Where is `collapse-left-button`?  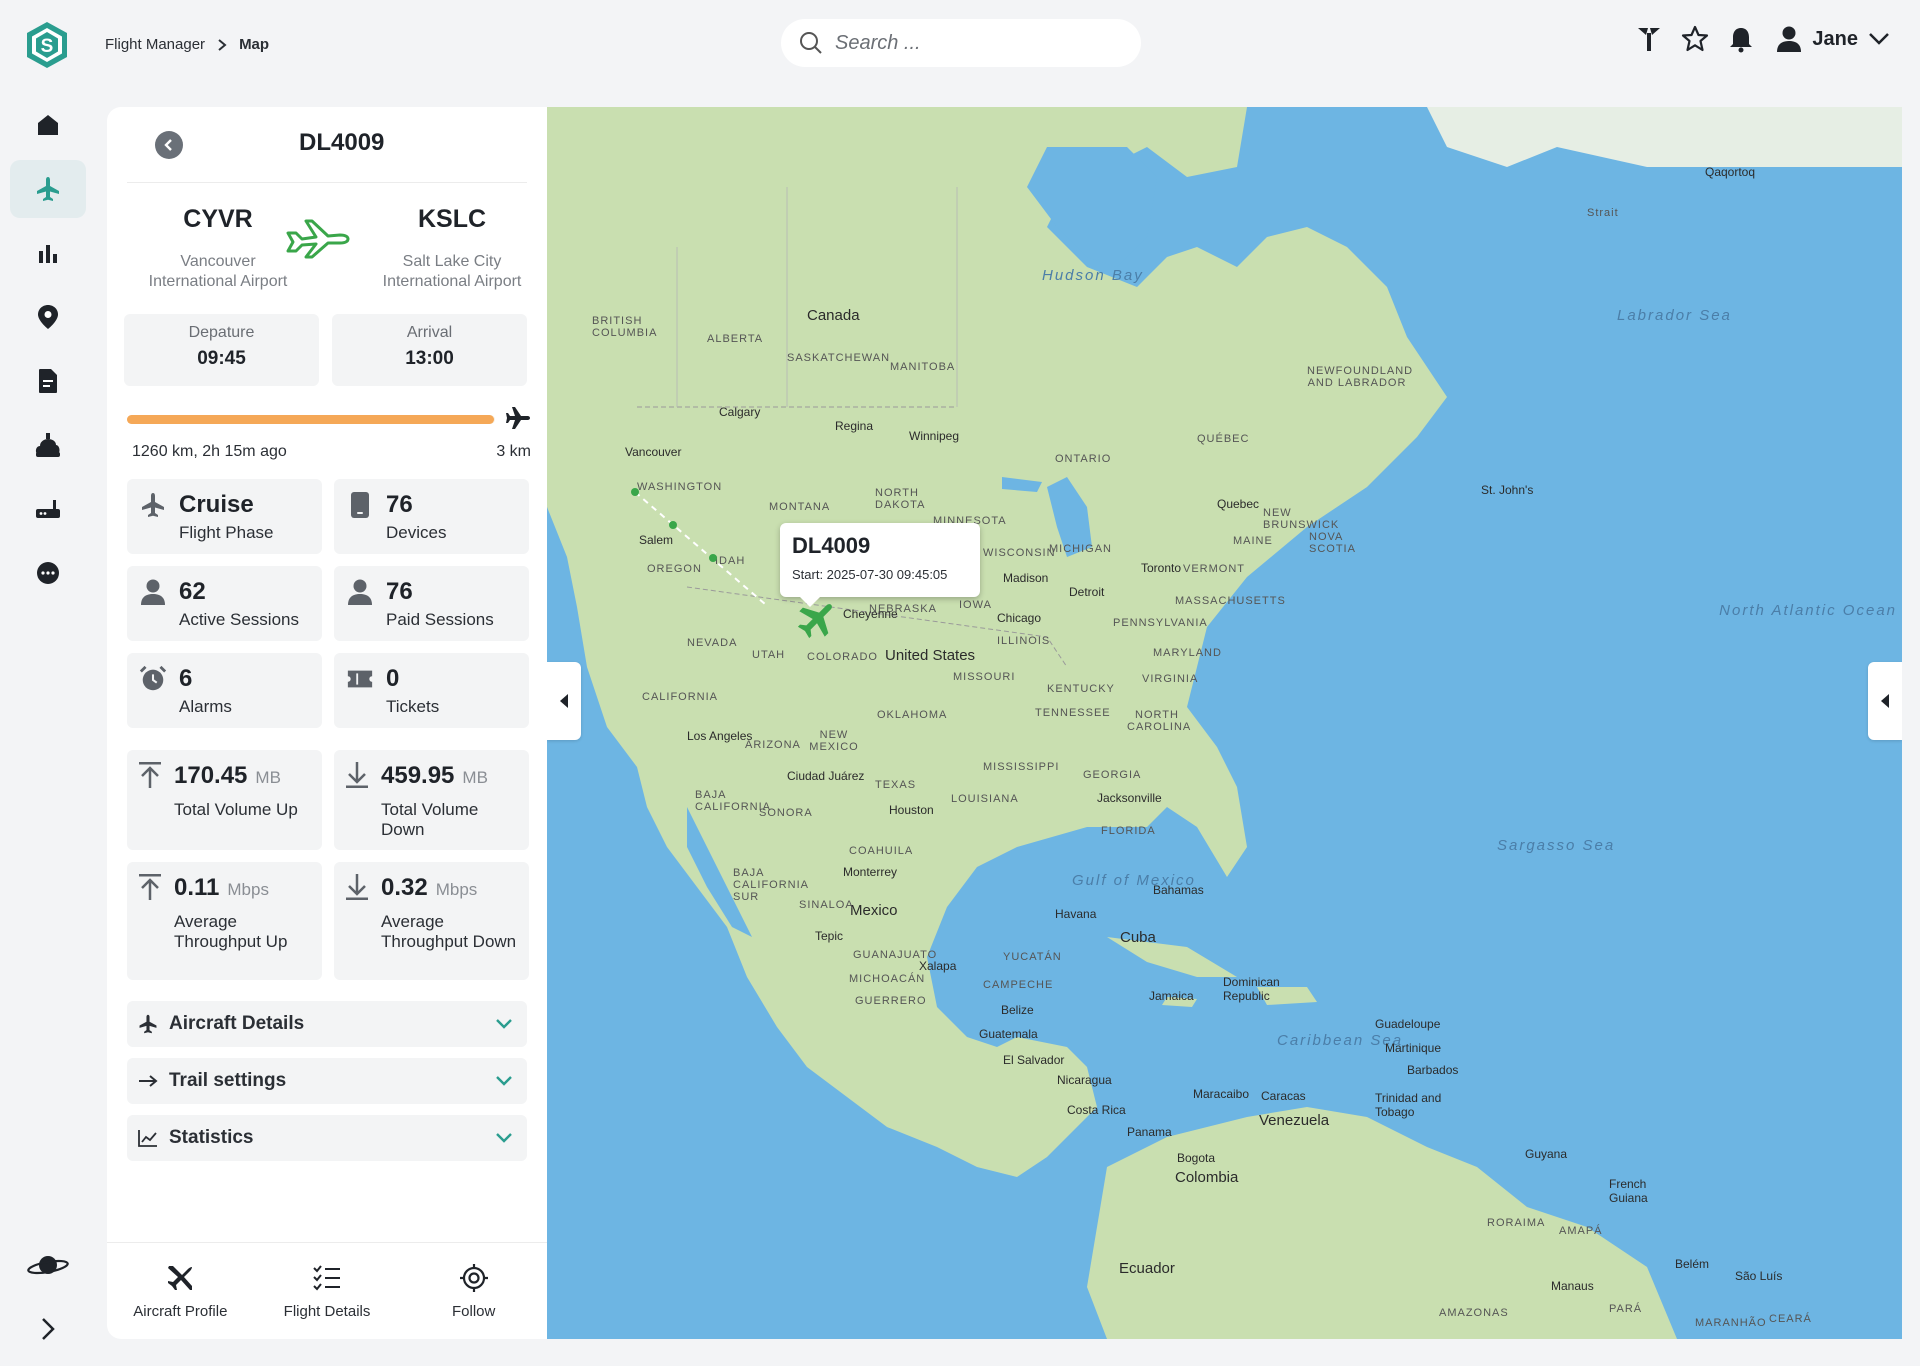
collapse-left-button is located at coordinates (564, 701).